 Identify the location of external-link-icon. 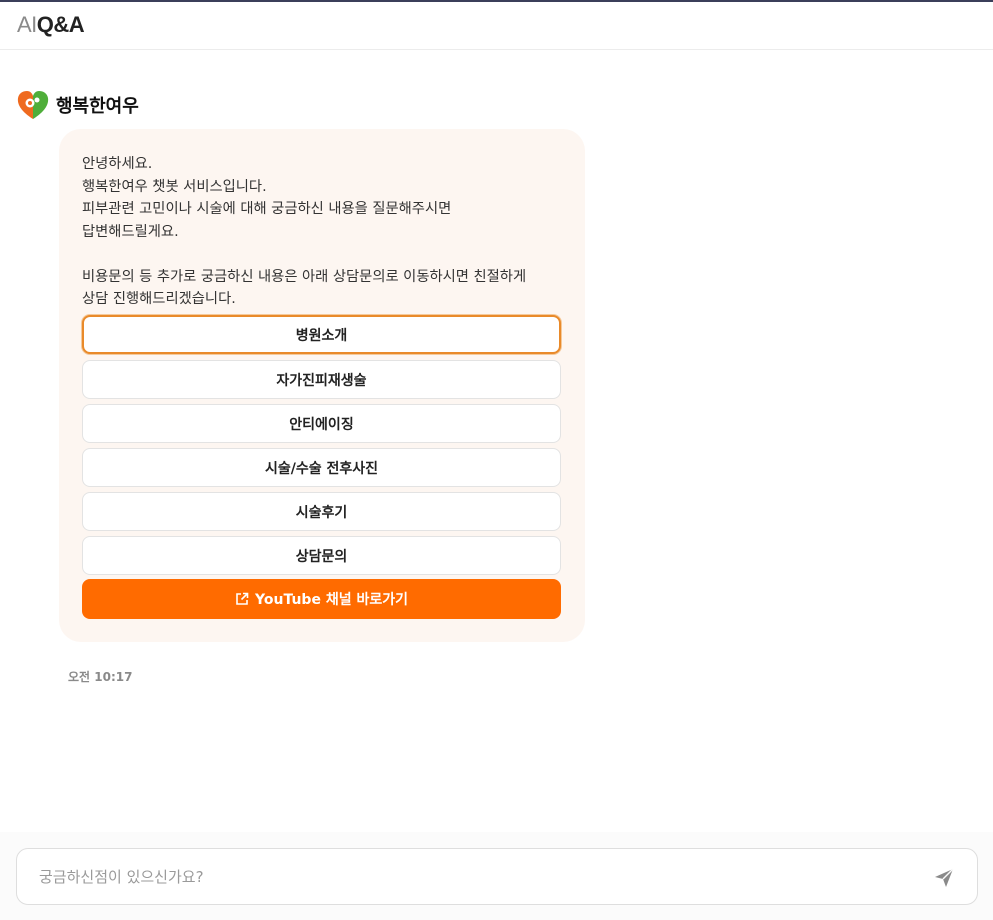
(242, 598).